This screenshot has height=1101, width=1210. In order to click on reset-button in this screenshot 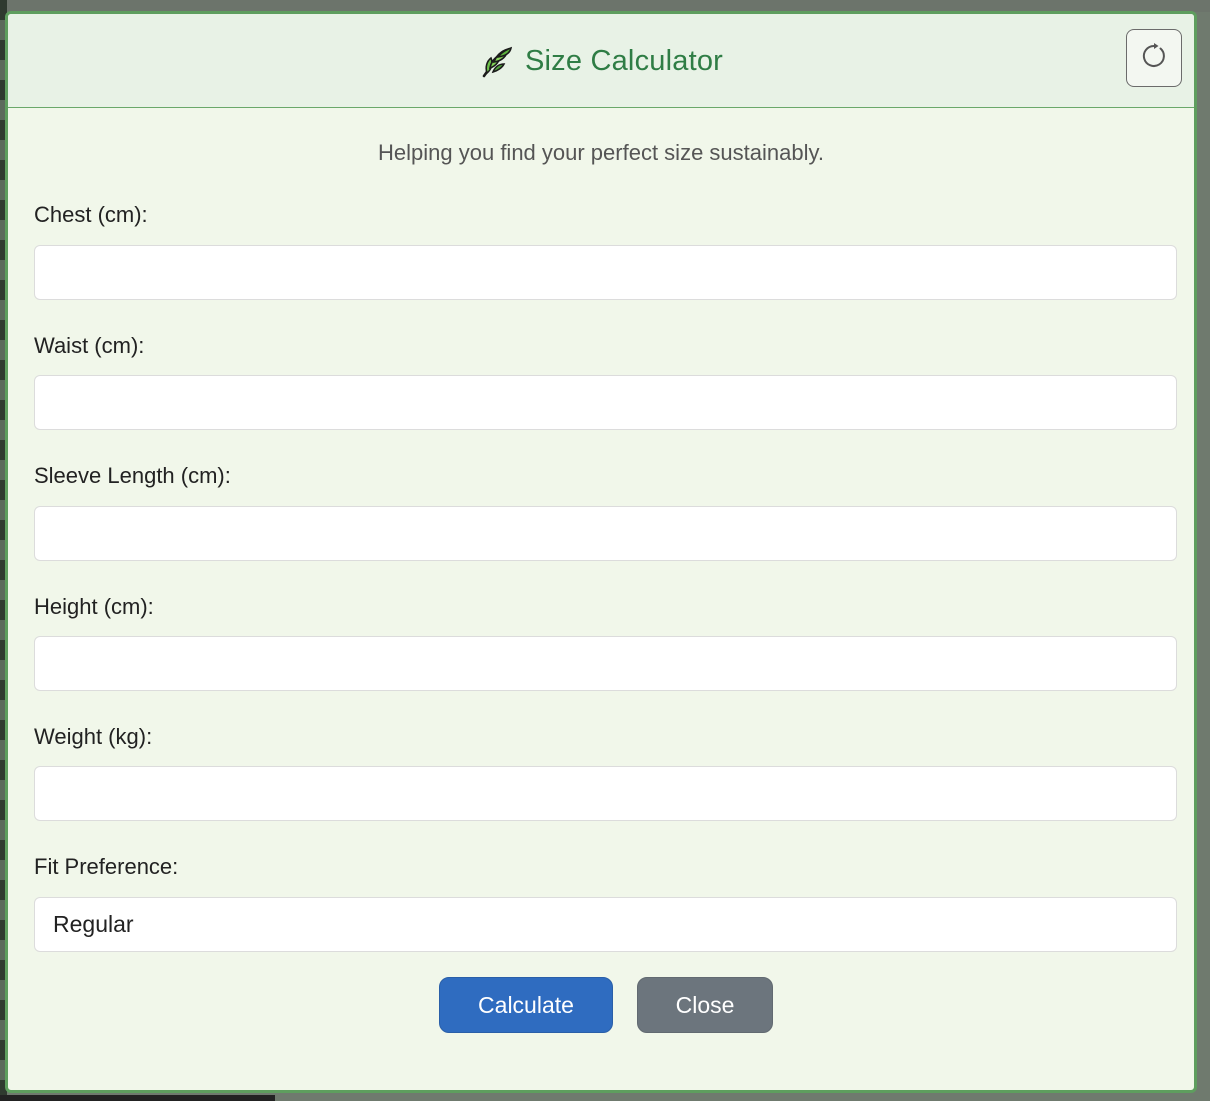, I will do `click(1154, 58)`.